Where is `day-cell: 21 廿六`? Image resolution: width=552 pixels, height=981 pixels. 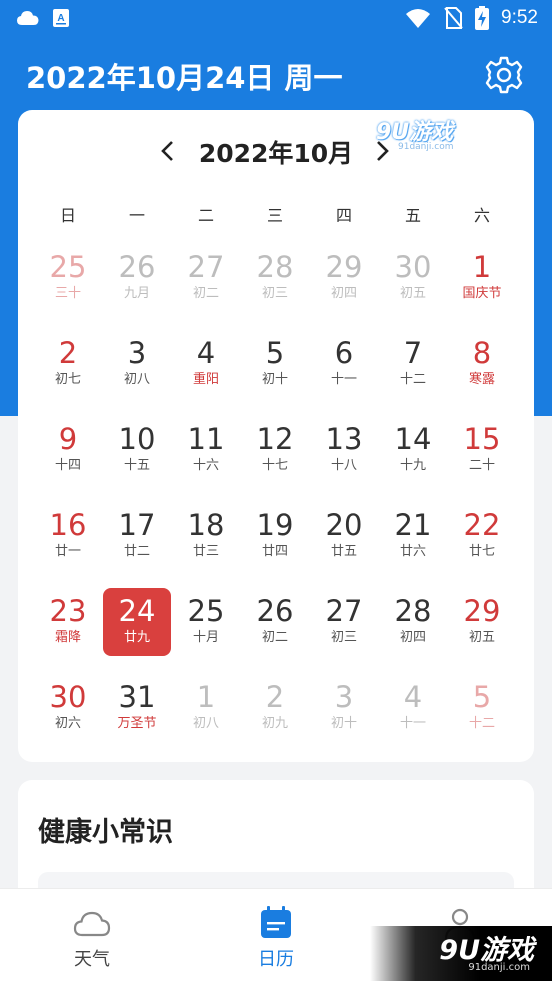 day-cell: 21 廿六 is located at coordinates (413, 539).